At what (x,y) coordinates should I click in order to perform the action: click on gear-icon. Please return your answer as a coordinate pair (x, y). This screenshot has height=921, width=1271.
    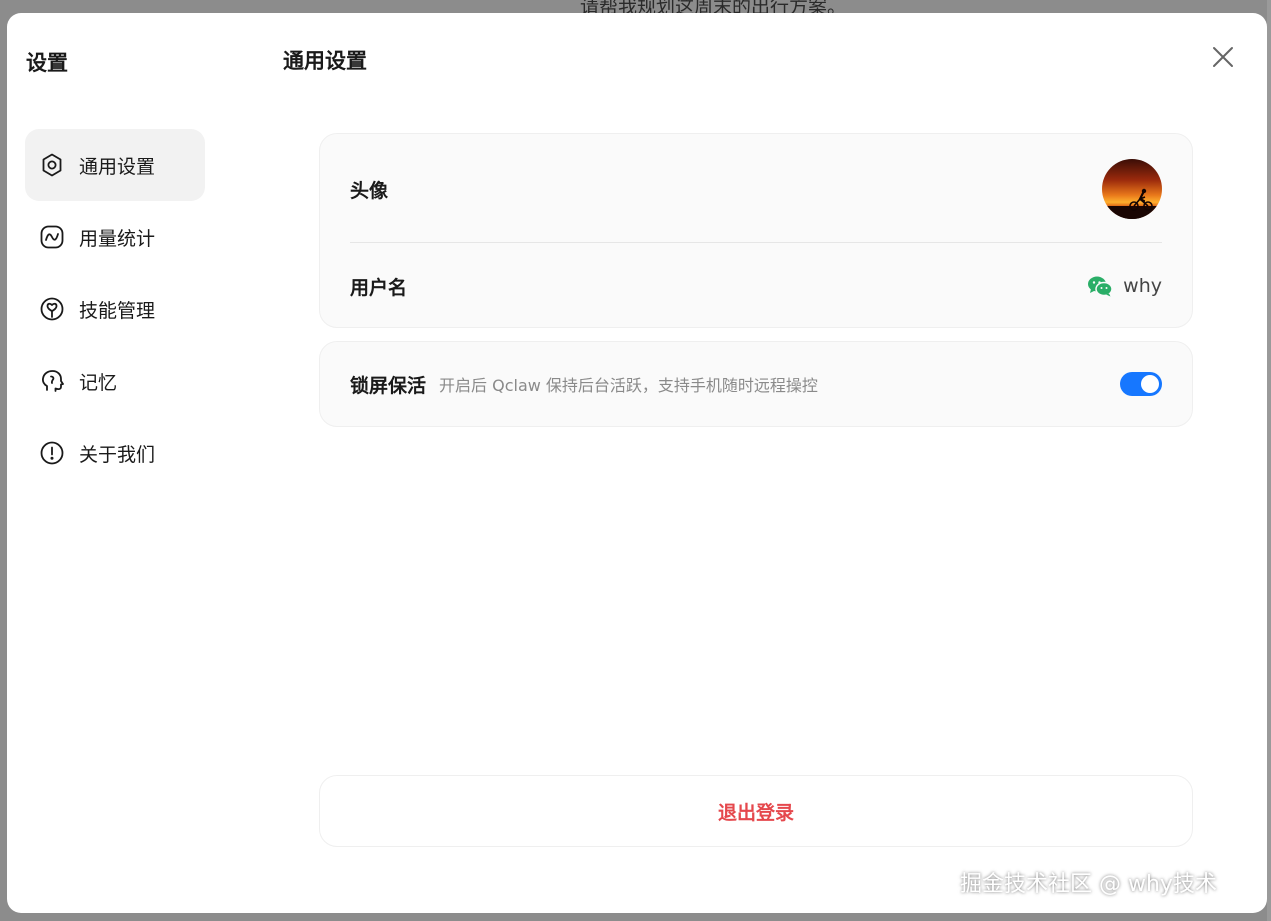
    Looking at the image, I should click on (52, 165).